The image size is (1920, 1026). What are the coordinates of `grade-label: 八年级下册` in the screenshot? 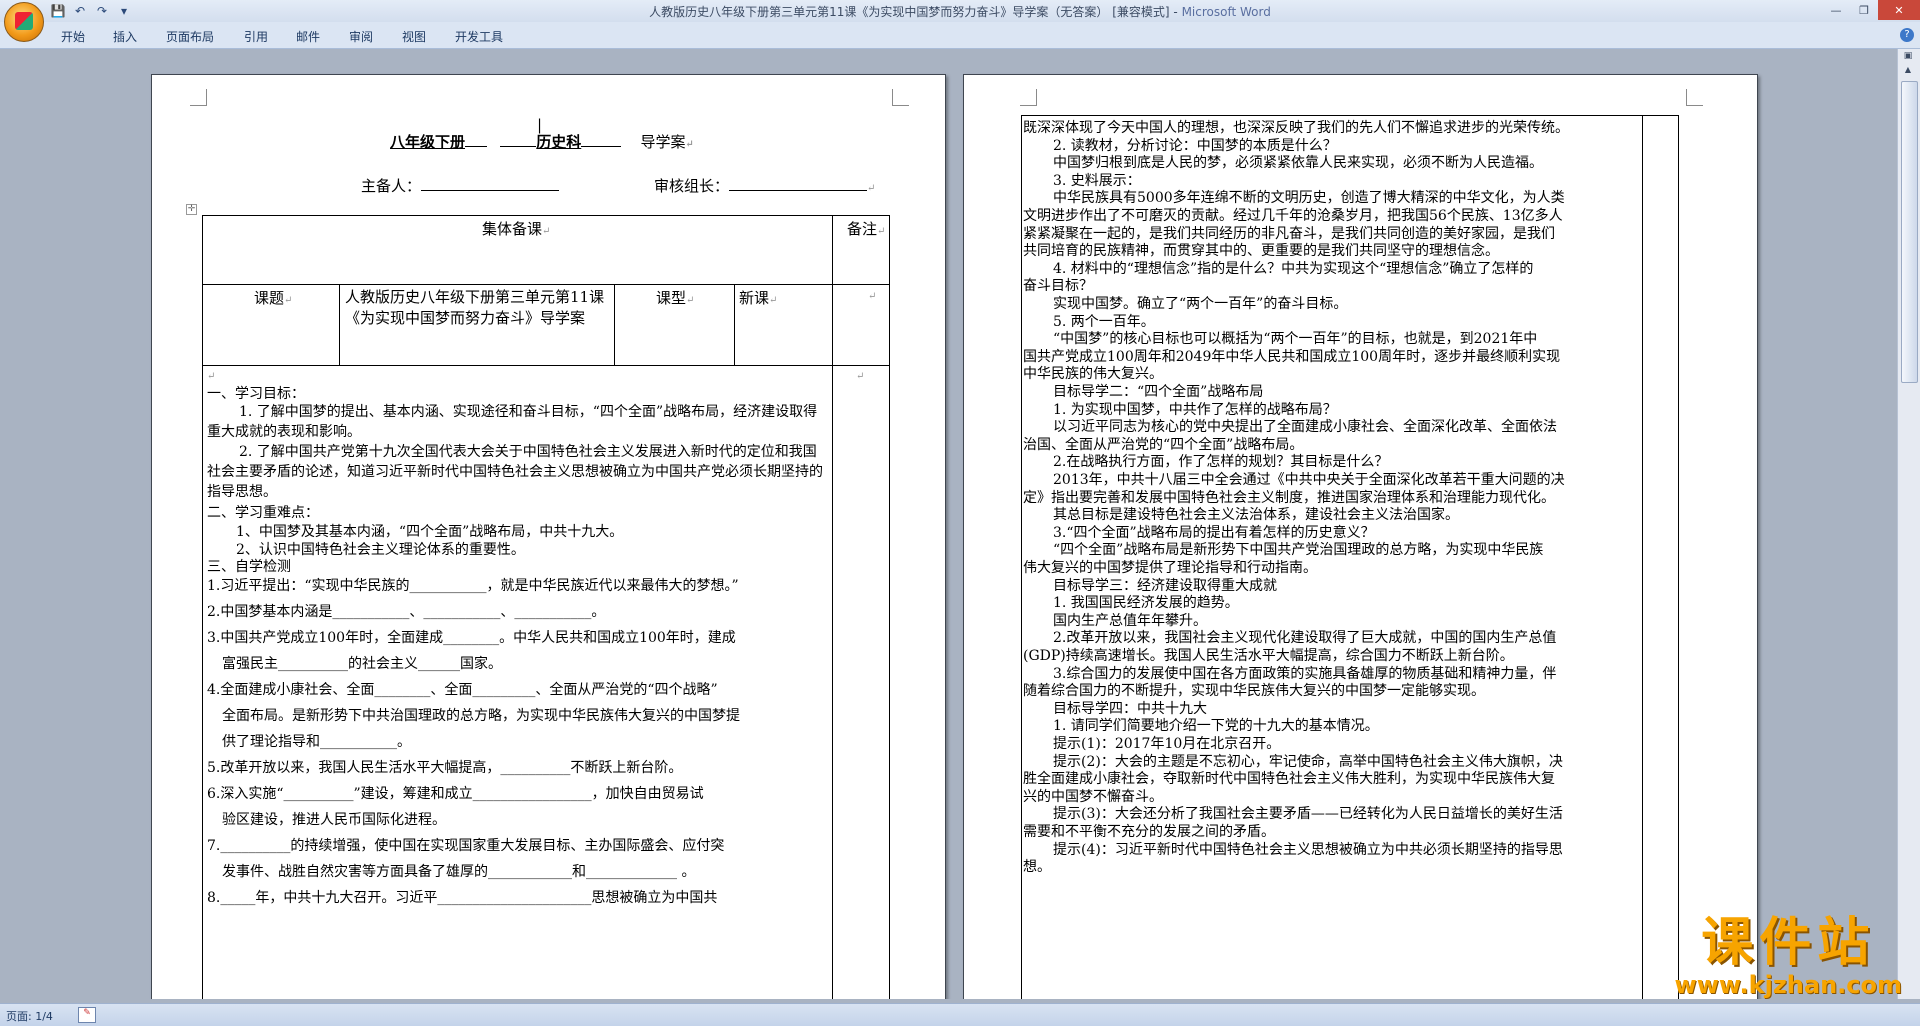 It's located at (428, 142).